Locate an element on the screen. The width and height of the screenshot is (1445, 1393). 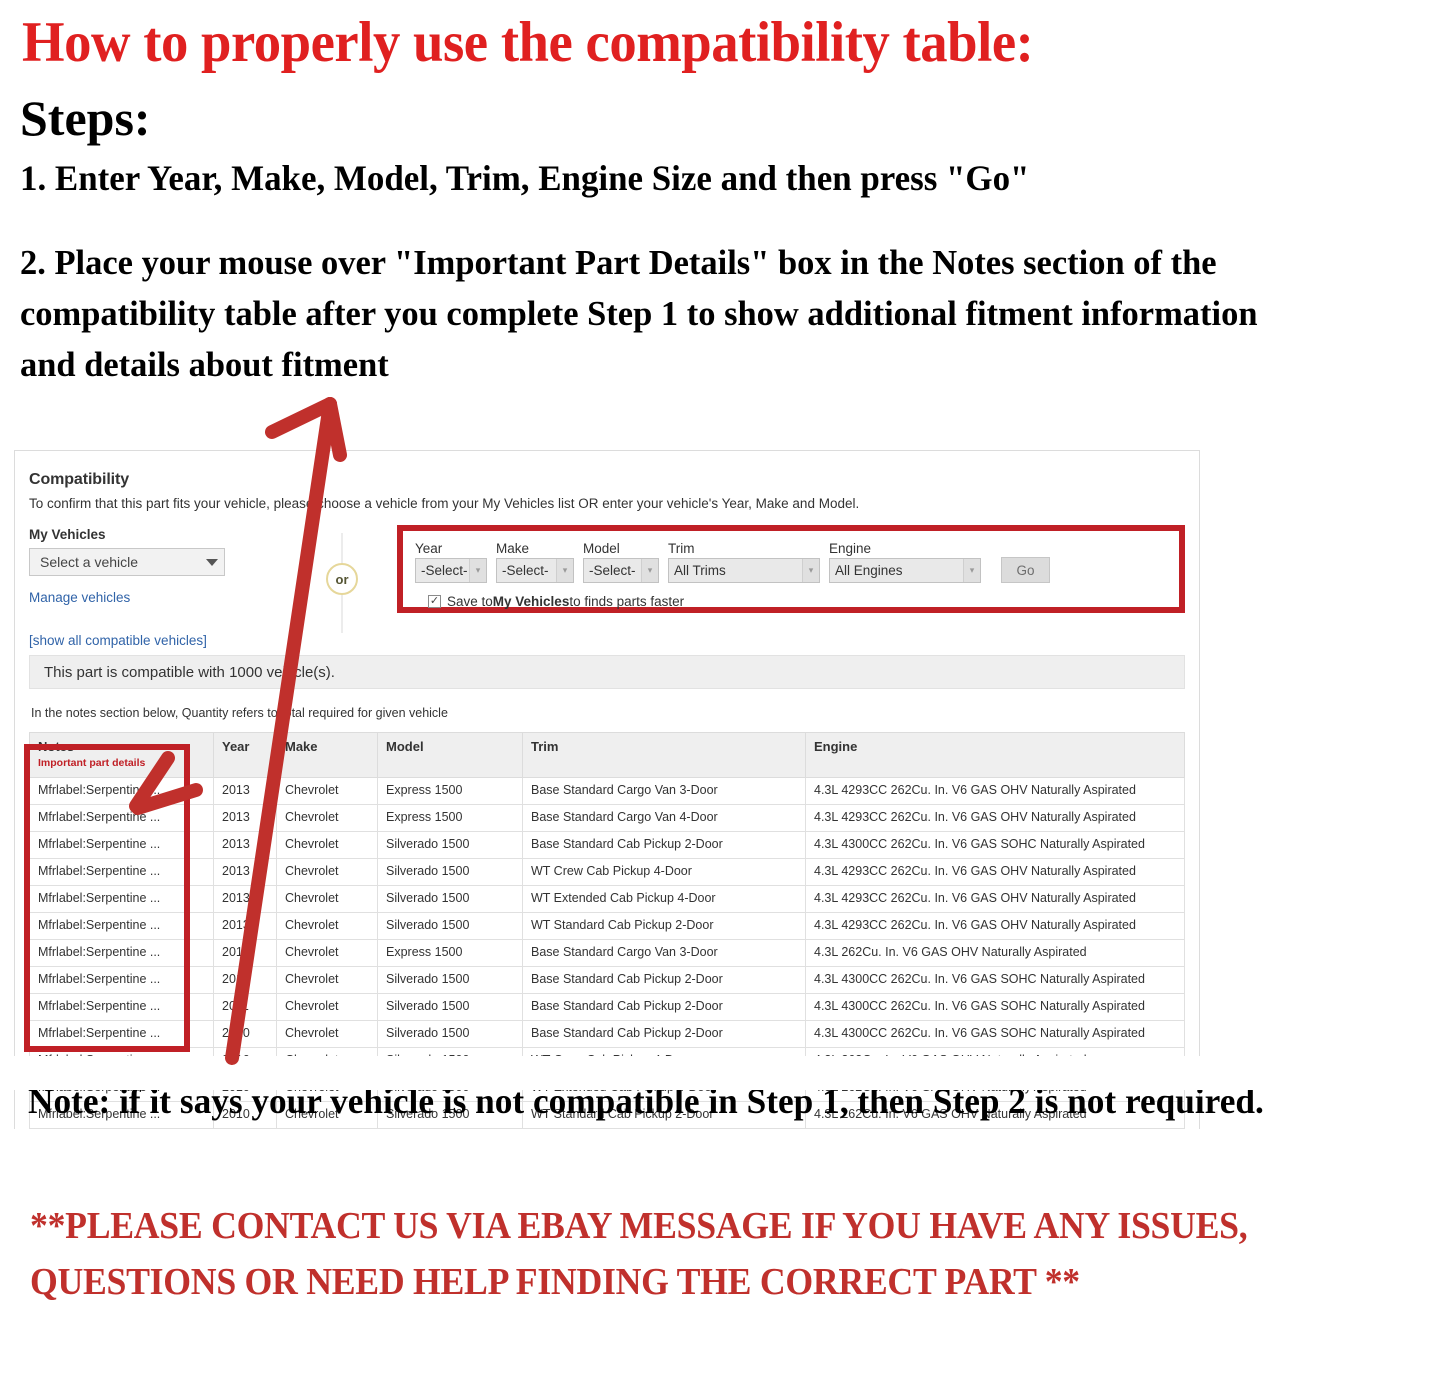
year-select: -Select- ▾ is located at coordinates (451, 570).